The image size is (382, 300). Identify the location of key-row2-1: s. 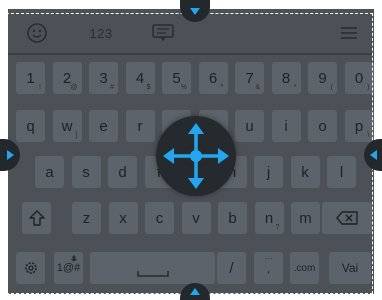
(86, 172).